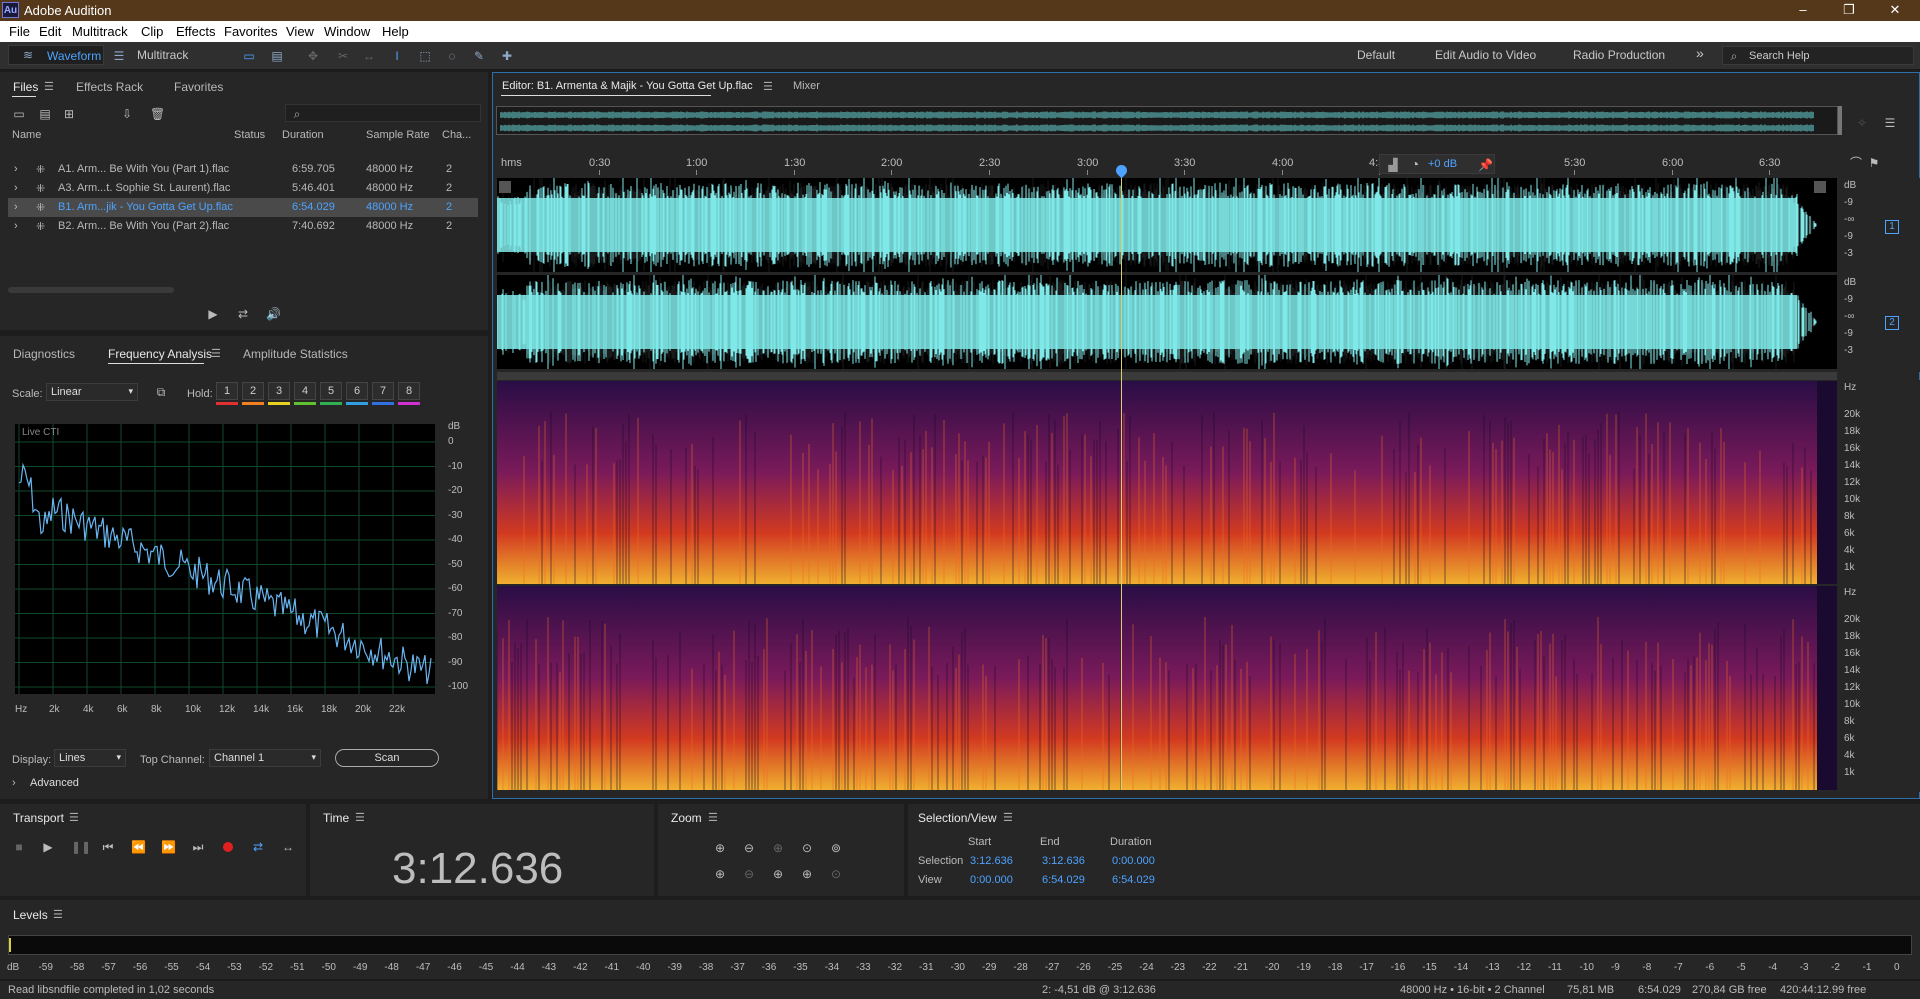  I want to click on snap-icon: ⌒, so click(1856, 163).